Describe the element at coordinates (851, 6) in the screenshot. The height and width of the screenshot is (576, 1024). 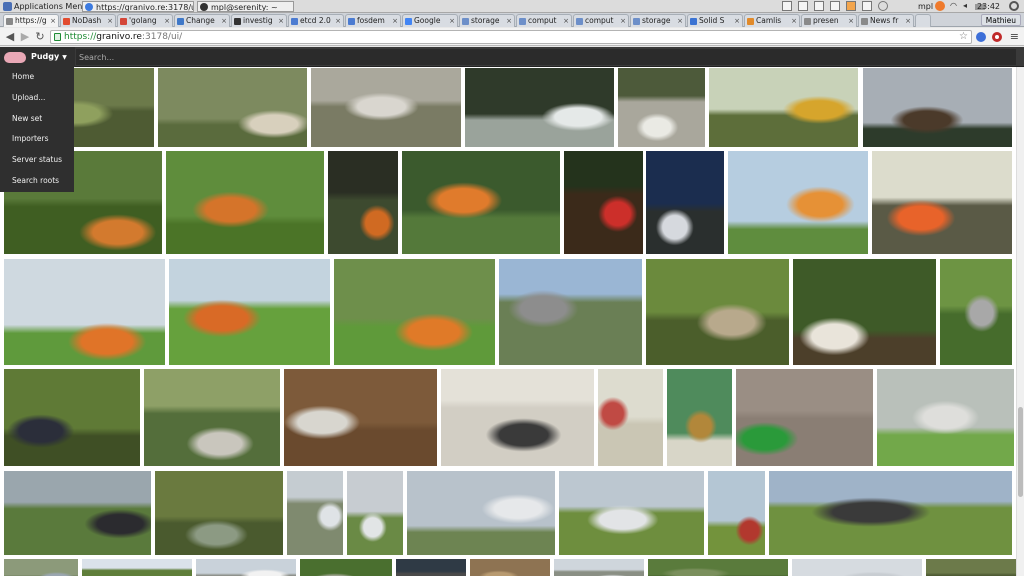
I see `workspace-5-icon` at that location.